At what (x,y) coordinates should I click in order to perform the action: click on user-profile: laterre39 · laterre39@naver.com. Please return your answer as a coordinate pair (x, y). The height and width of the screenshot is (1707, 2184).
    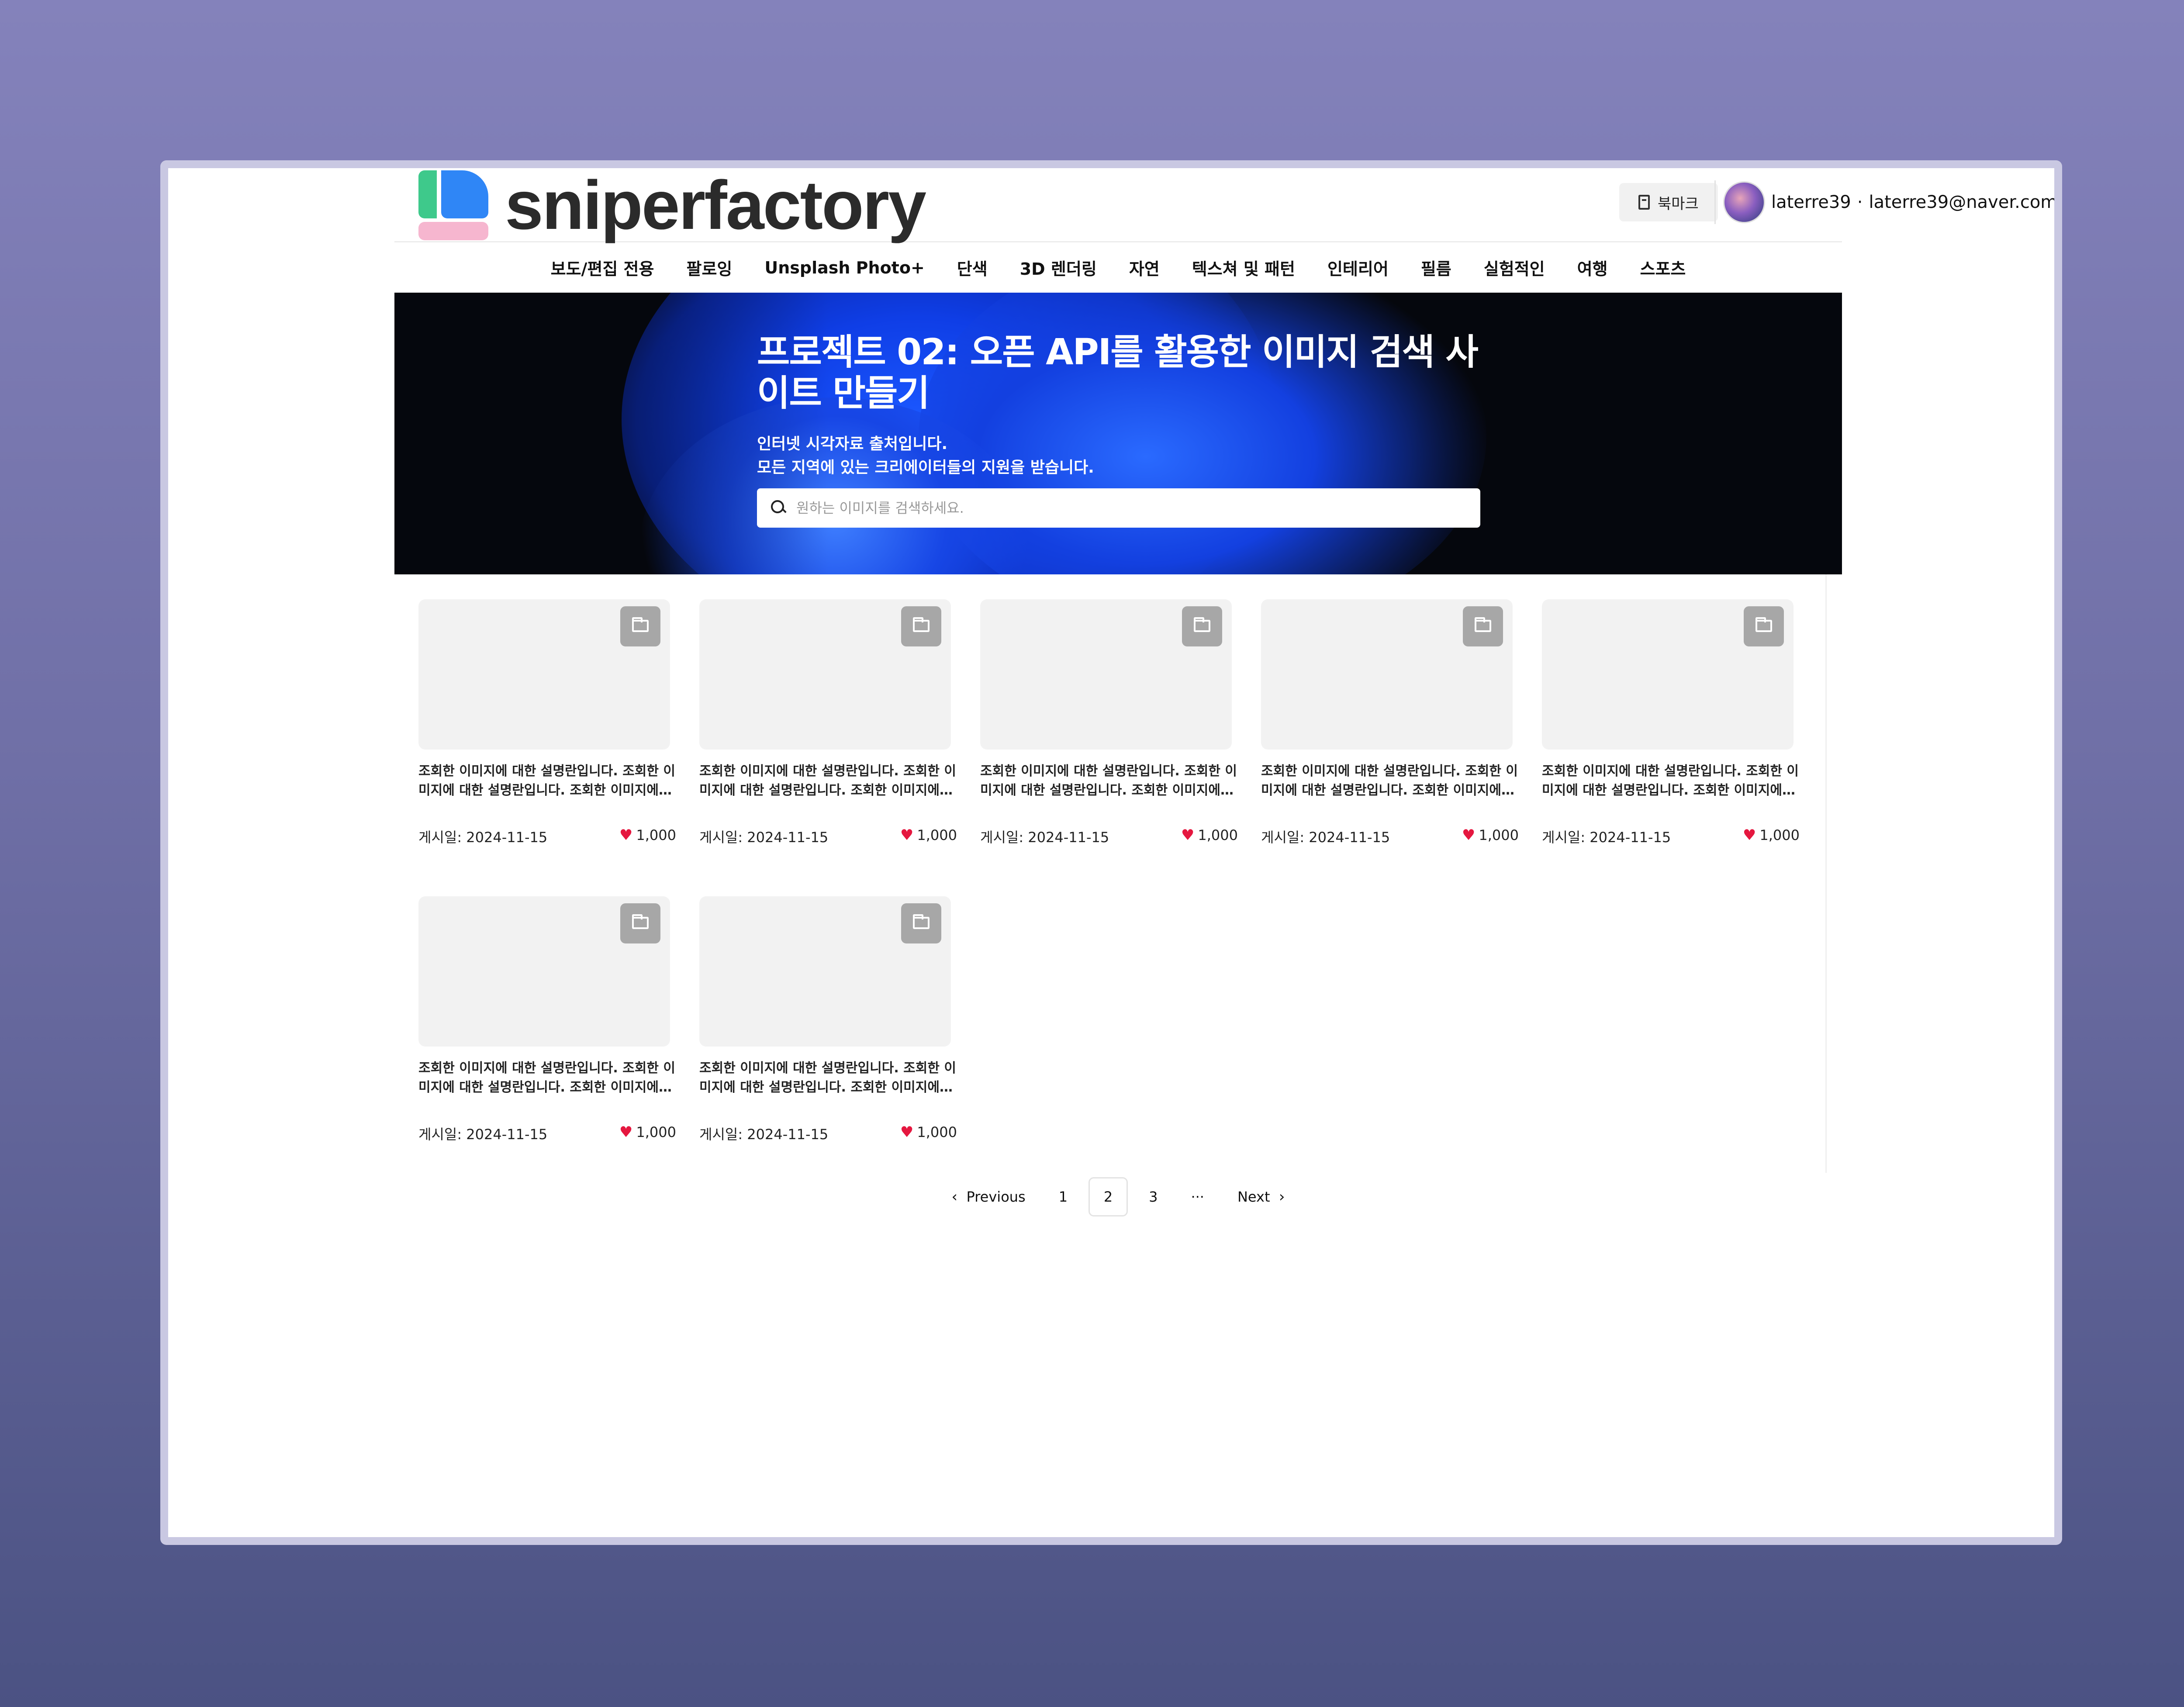
    Looking at the image, I should click on (1890, 202).